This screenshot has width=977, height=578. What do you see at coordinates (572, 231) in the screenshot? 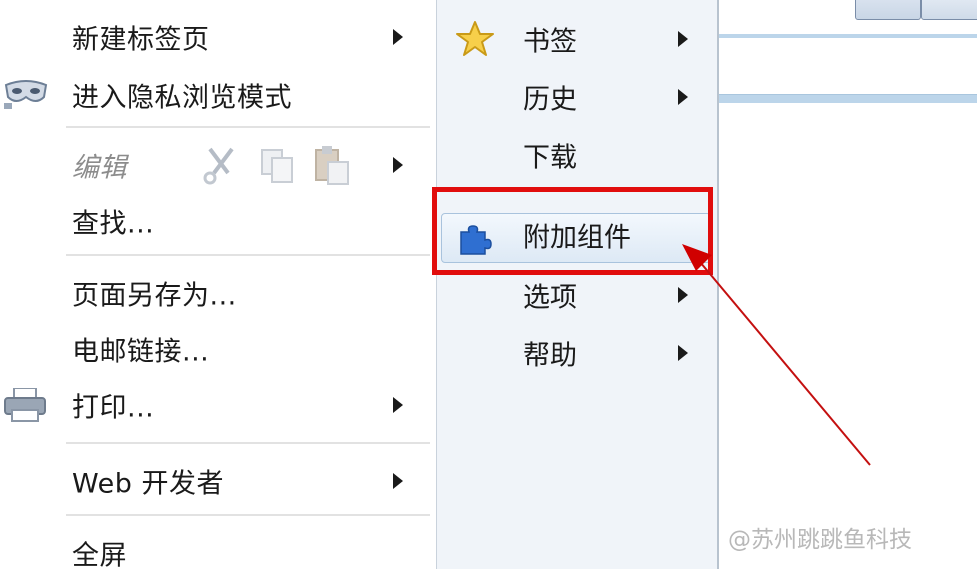
I see `annotation-highlight-box` at bounding box center [572, 231].